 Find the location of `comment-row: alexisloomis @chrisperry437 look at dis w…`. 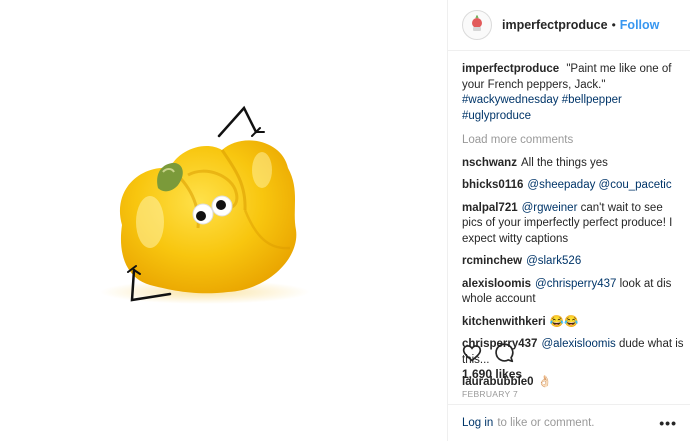

comment-row: alexisloomis @chrisperry437 look at dis w… is located at coordinates (573, 292).